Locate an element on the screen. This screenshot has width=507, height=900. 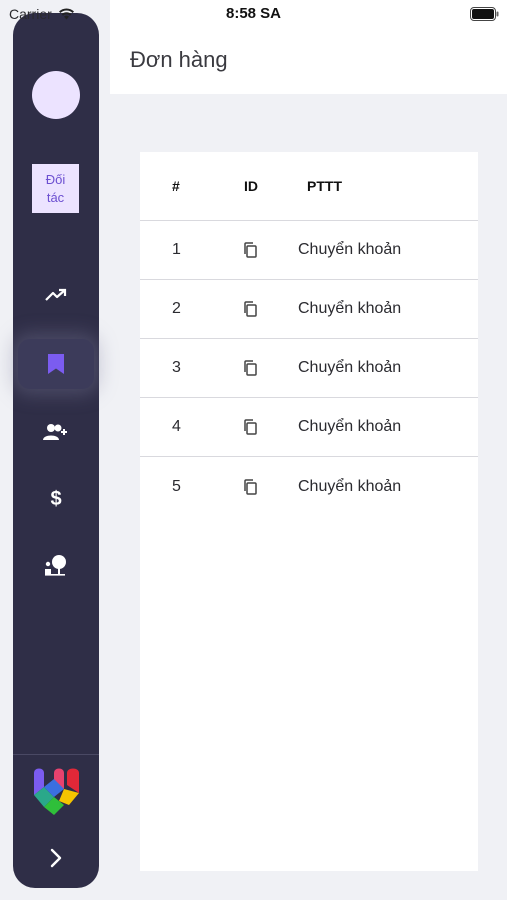
sidebar-item-finance: $ is located at coordinates (56, 498).